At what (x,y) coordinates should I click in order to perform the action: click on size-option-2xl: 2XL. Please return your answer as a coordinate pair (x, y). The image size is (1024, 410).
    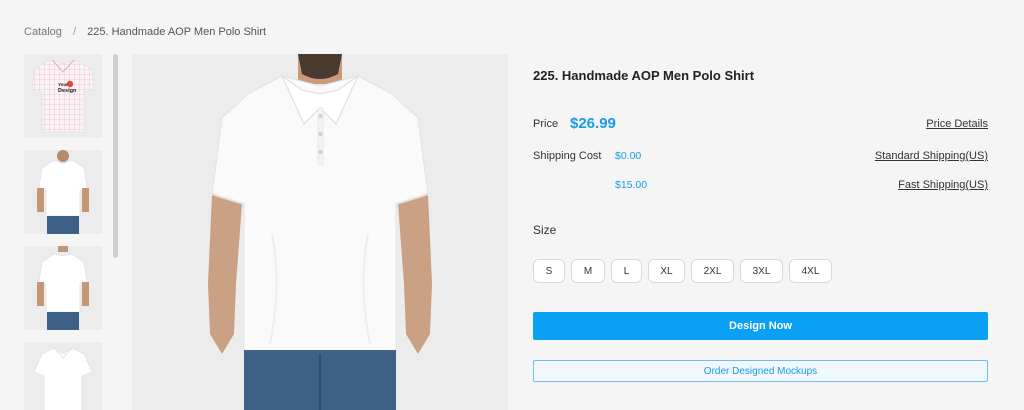
    Looking at the image, I should click on (712, 271).